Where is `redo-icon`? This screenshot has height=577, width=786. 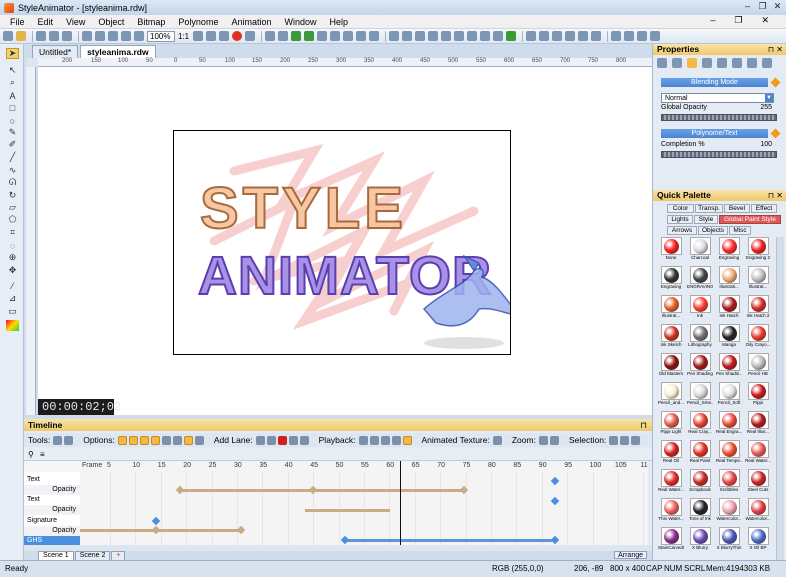
redo-icon is located at coordinates (283, 36).